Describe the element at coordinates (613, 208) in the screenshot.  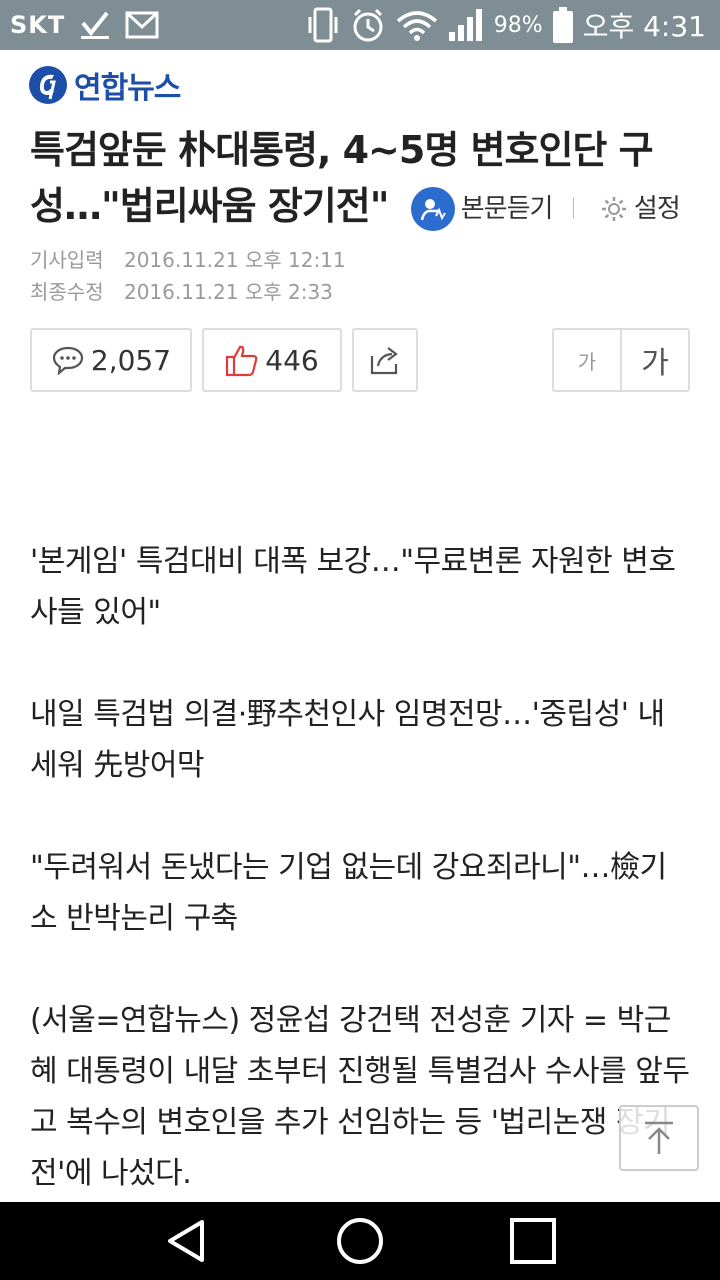
I see `gear-icon` at that location.